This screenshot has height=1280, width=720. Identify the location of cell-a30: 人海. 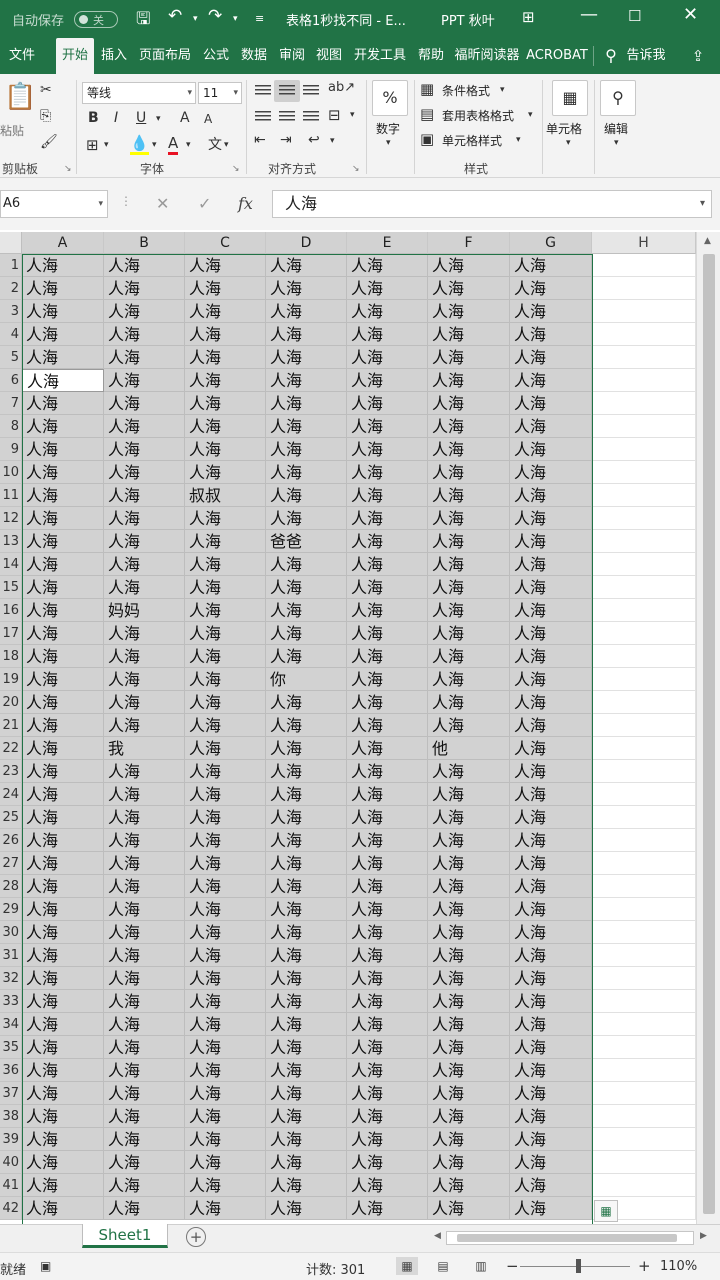
(63, 932).